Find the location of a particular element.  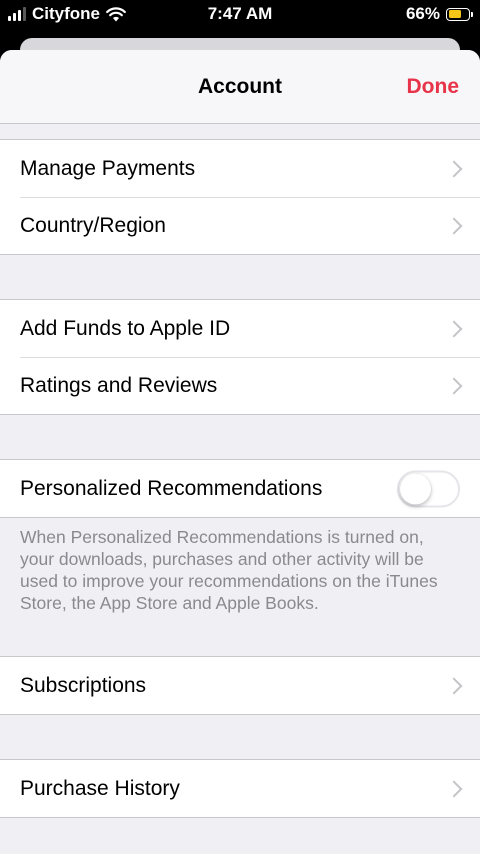

country-region-row: Country/Region is located at coordinates (240, 225).